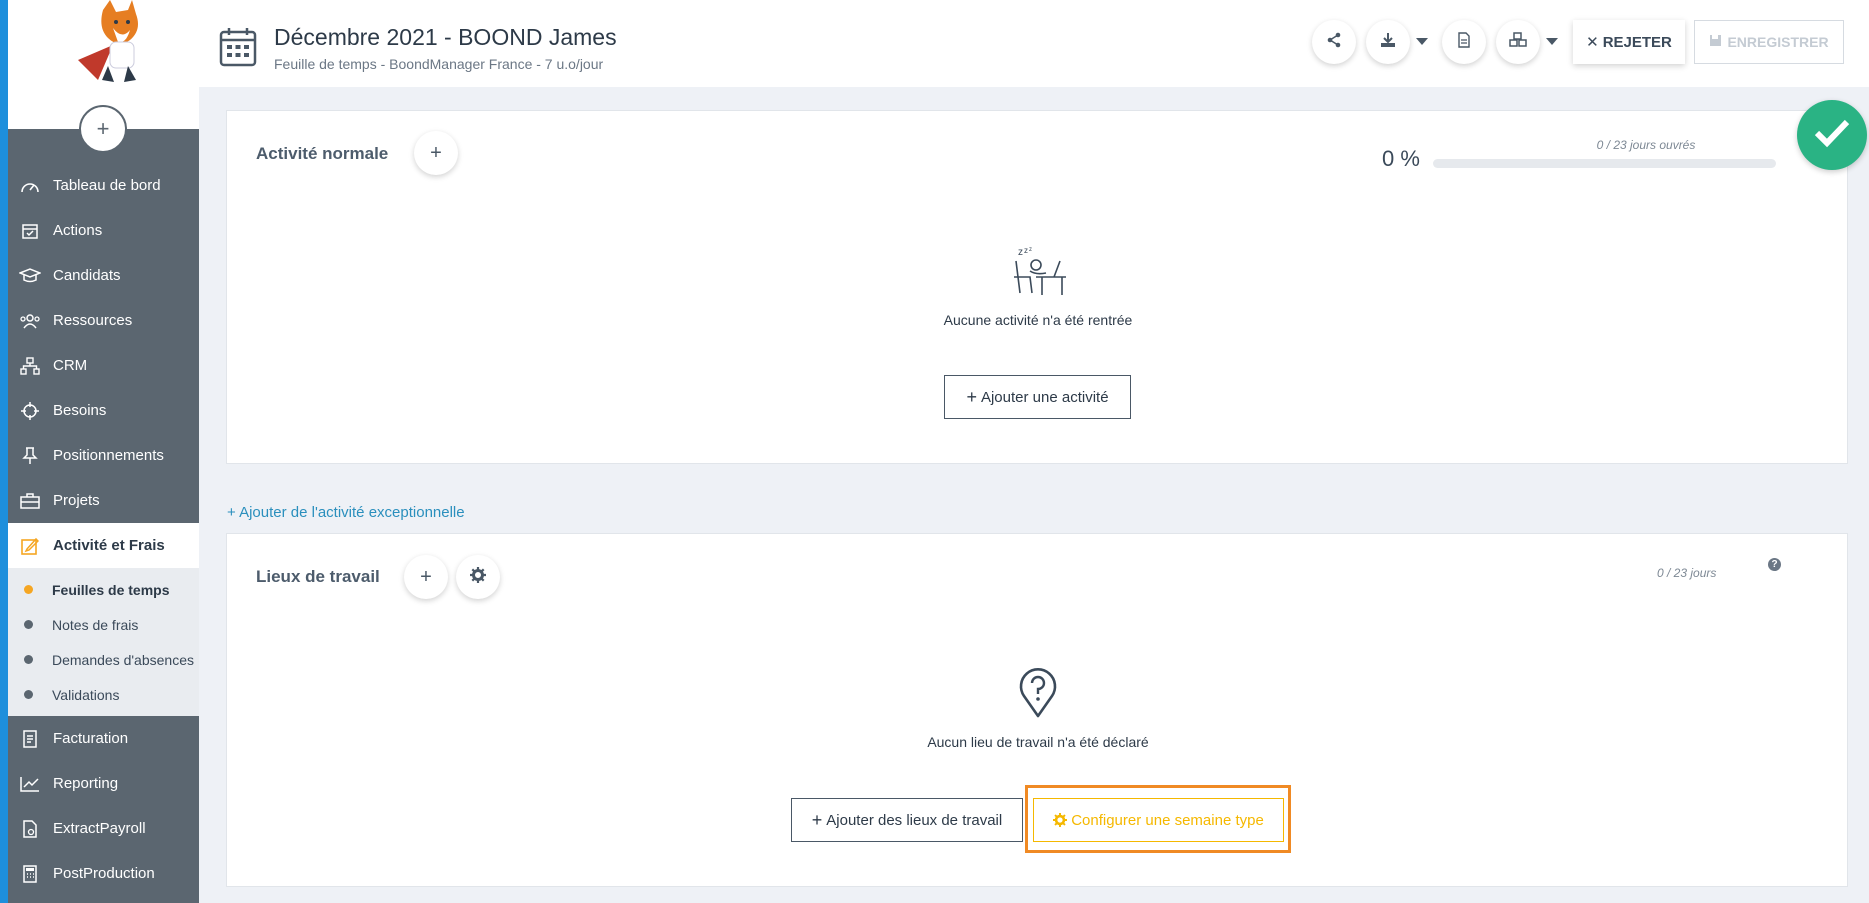  I want to click on nav-besoins: Besoins, so click(103, 410).